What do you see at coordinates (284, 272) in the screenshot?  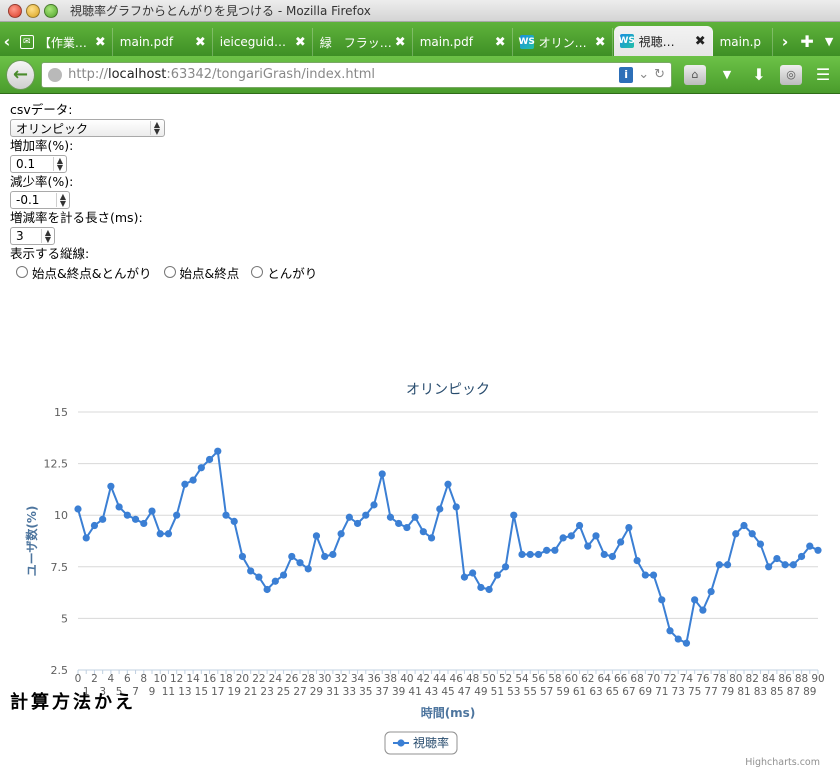 I see `radio-option-peak: とんがり` at bounding box center [284, 272].